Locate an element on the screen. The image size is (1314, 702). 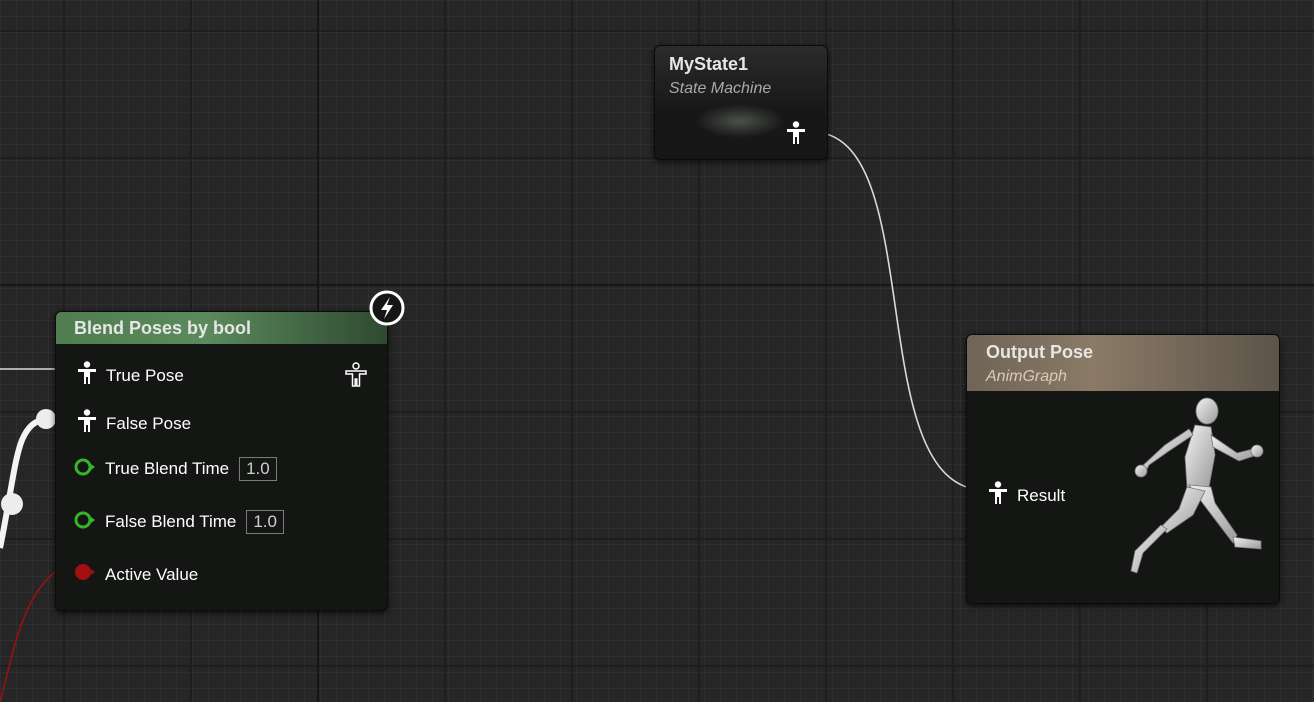
result-label: Result is located at coordinates (1041, 495).